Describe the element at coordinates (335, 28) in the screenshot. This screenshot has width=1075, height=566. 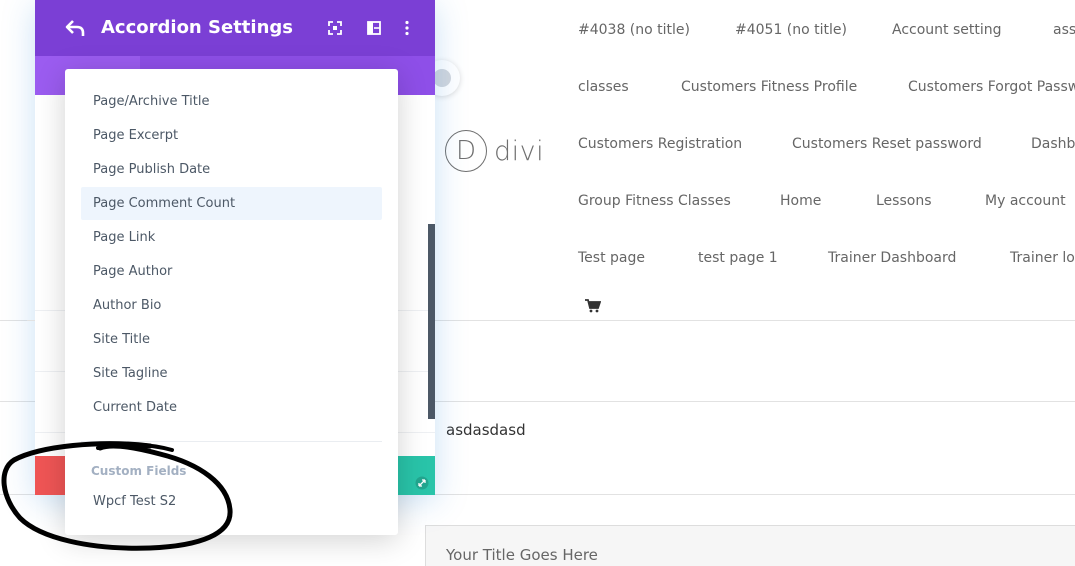
I see `expand-icon` at that location.